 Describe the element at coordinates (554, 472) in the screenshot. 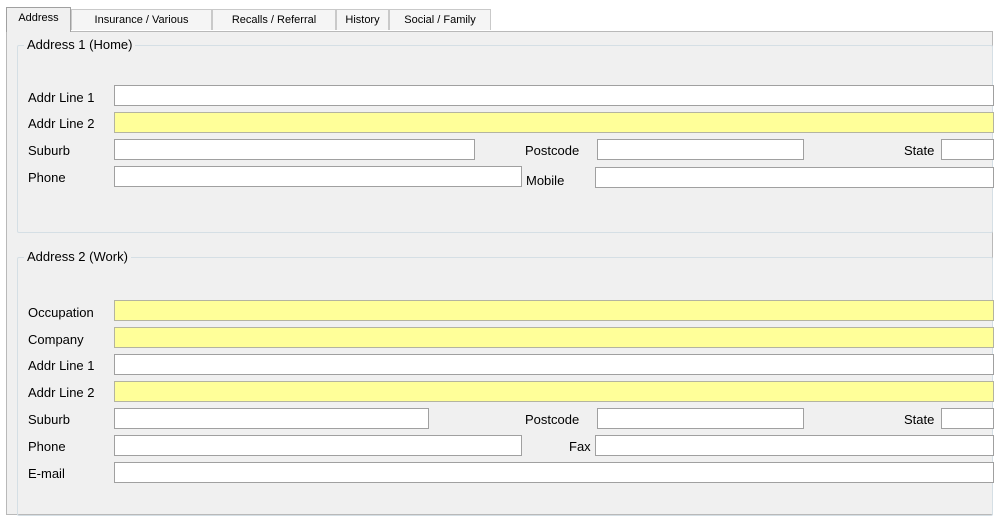

I see `work-email-field` at that location.